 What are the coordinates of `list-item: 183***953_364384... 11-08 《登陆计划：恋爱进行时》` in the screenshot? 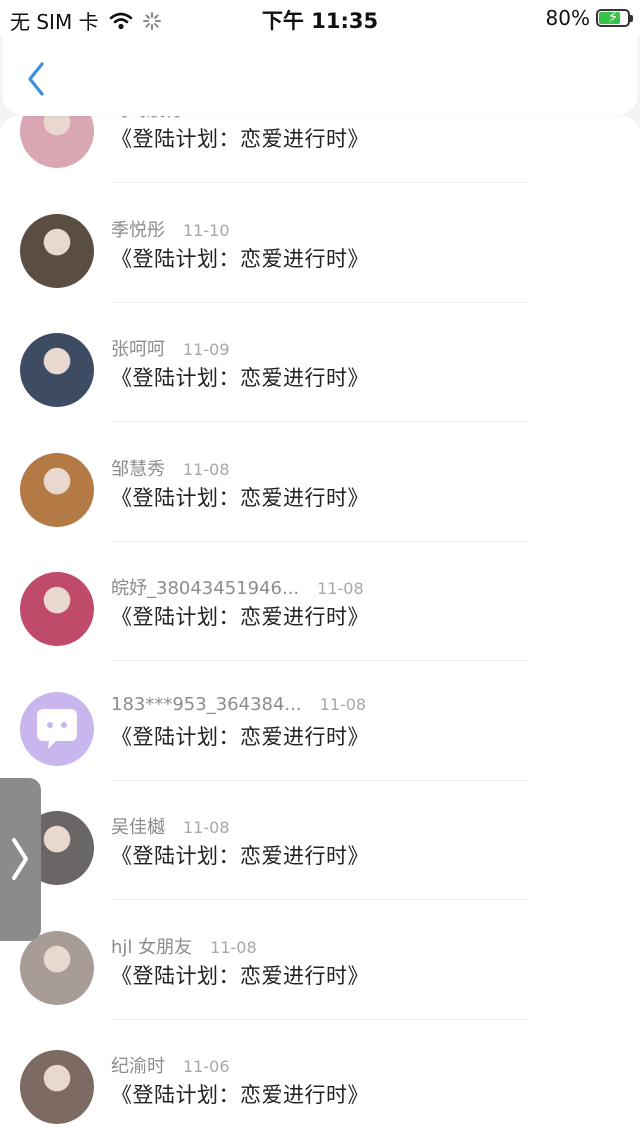 It's located at (320, 721).